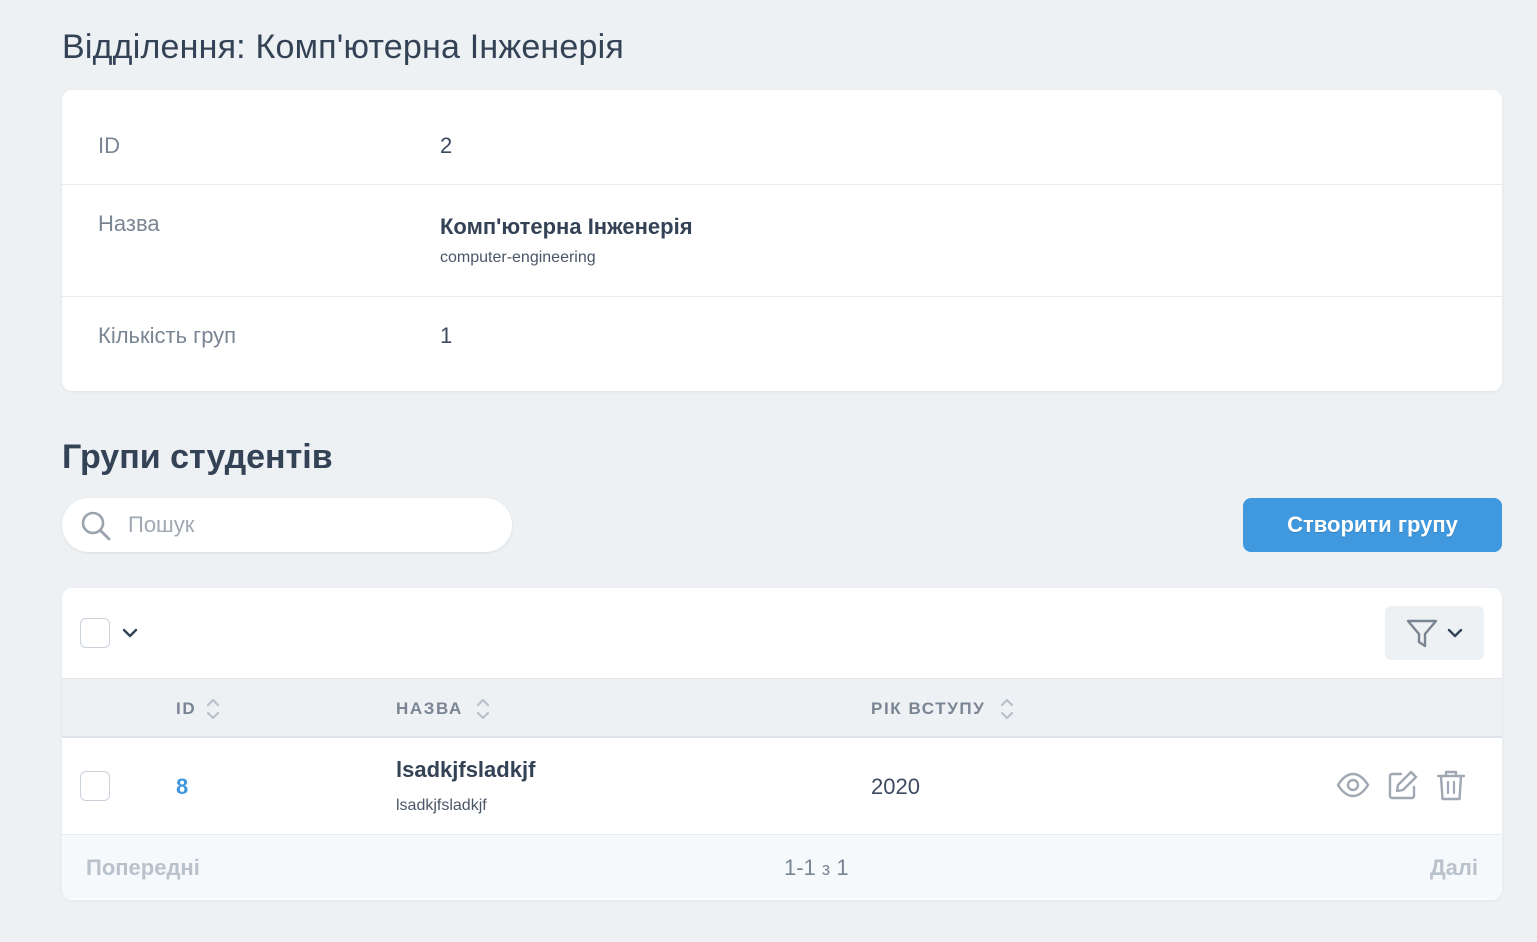  What do you see at coordinates (109, 145) in the screenshot?
I see `id-label: ID` at bounding box center [109, 145].